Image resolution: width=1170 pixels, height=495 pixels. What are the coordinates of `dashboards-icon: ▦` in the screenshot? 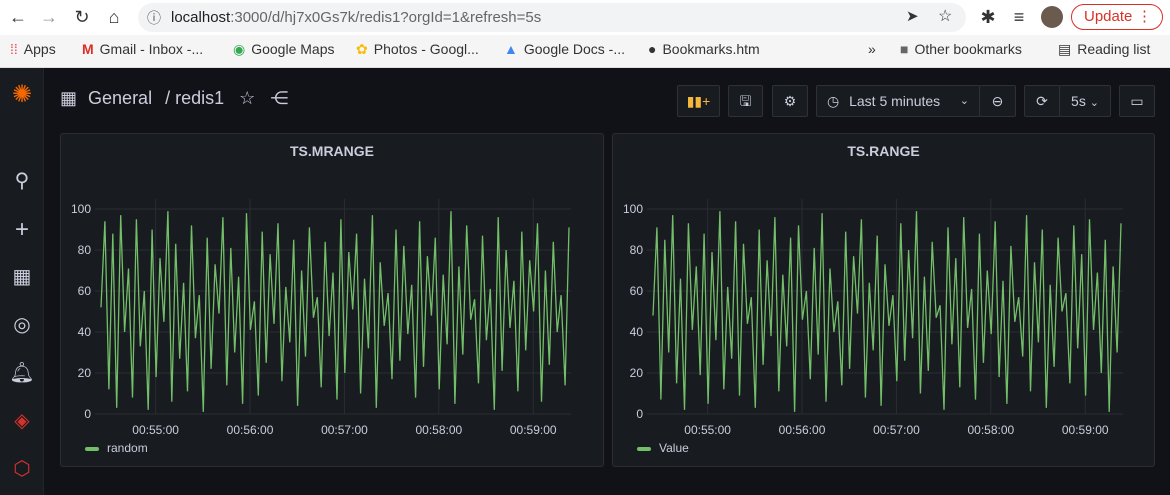 It's located at (22, 276).